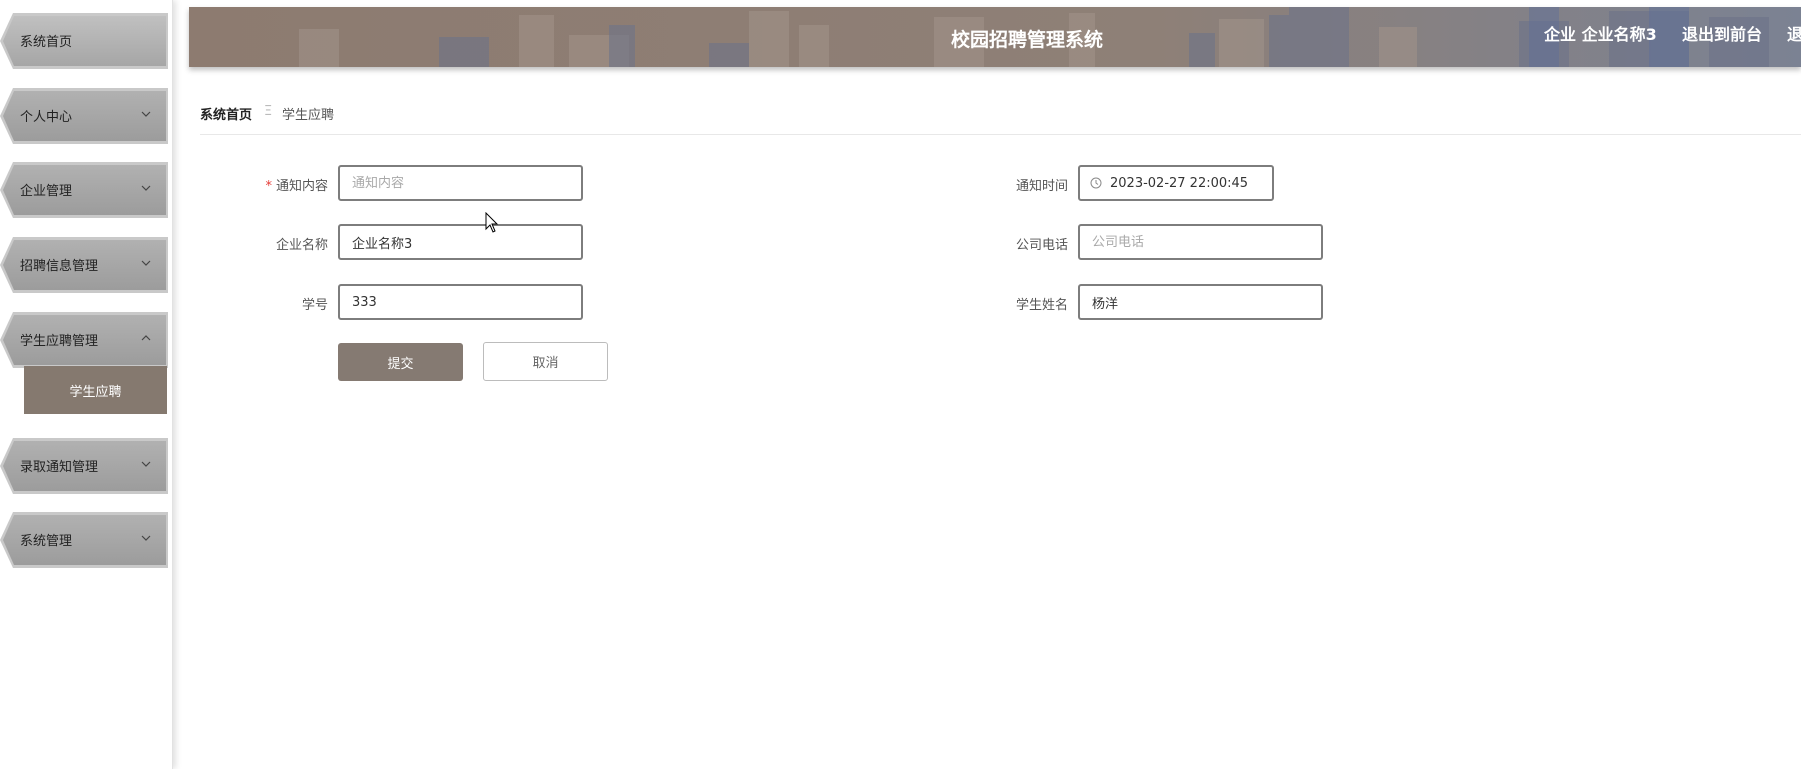 This screenshot has width=1801, height=769. I want to click on student-name-label: 学生姓名, so click(1041, 305).